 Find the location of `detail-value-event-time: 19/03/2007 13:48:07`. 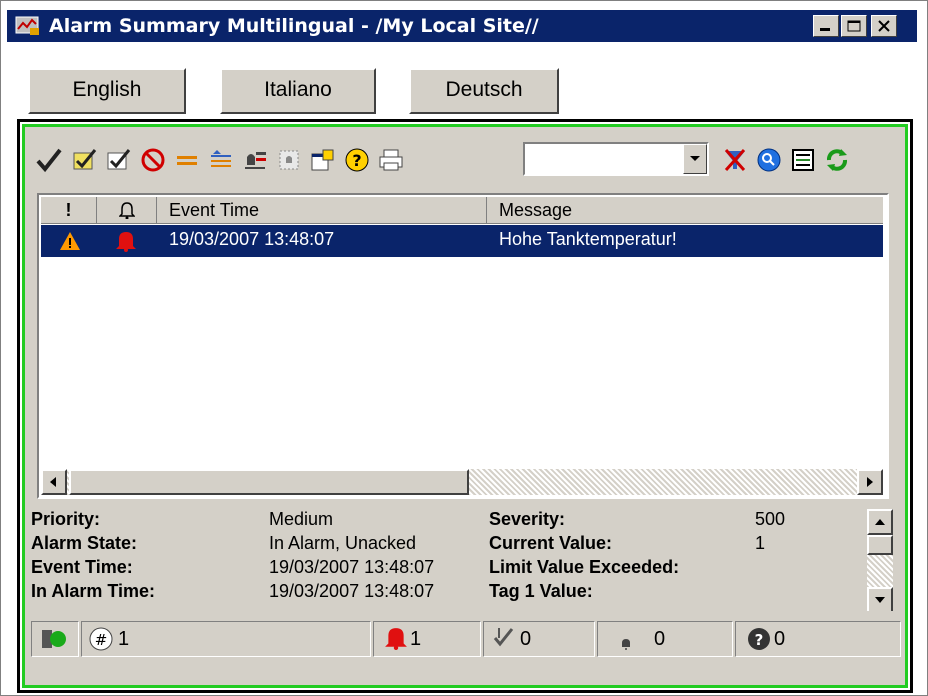

detail-value-event-time: 19/03/2007 13:48:07 is located at coordinates (352, 567).